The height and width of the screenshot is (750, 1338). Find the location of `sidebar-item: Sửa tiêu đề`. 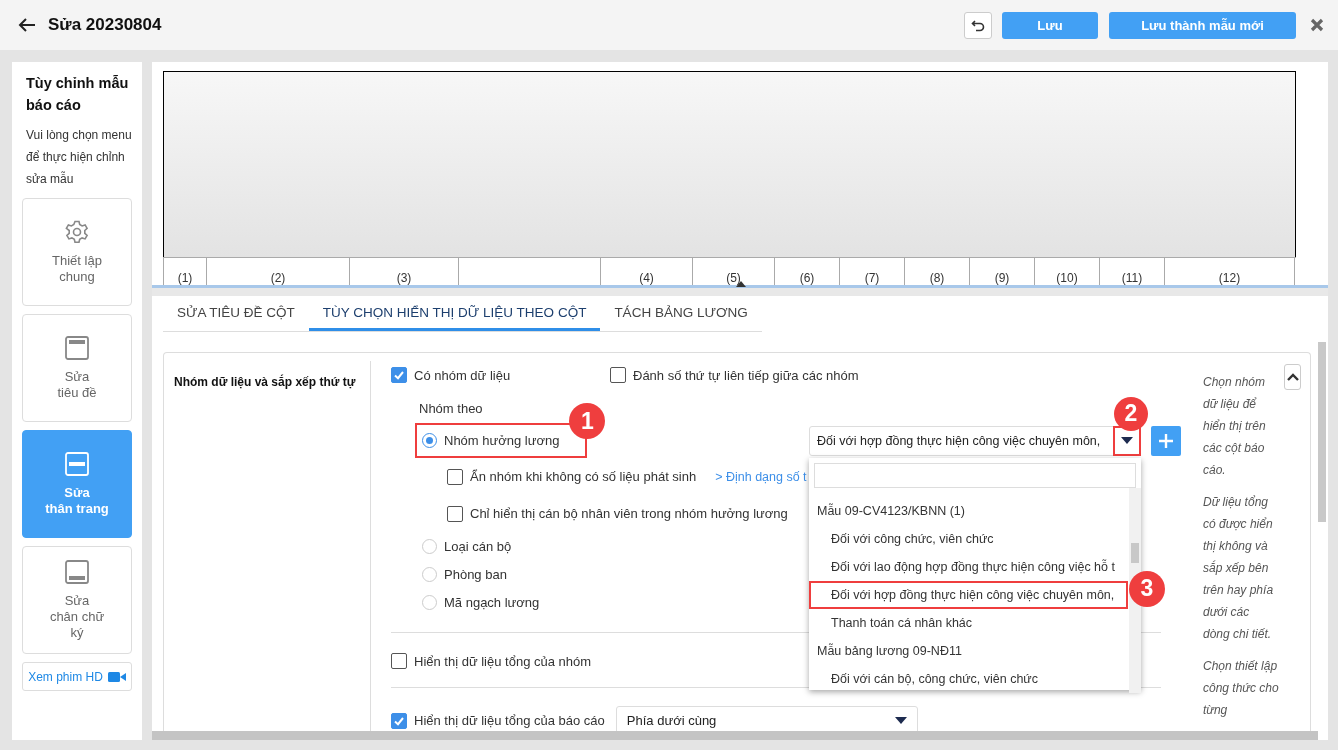

sidebar-item: Sửa tiêu đề is located at coordinates (77, 368).